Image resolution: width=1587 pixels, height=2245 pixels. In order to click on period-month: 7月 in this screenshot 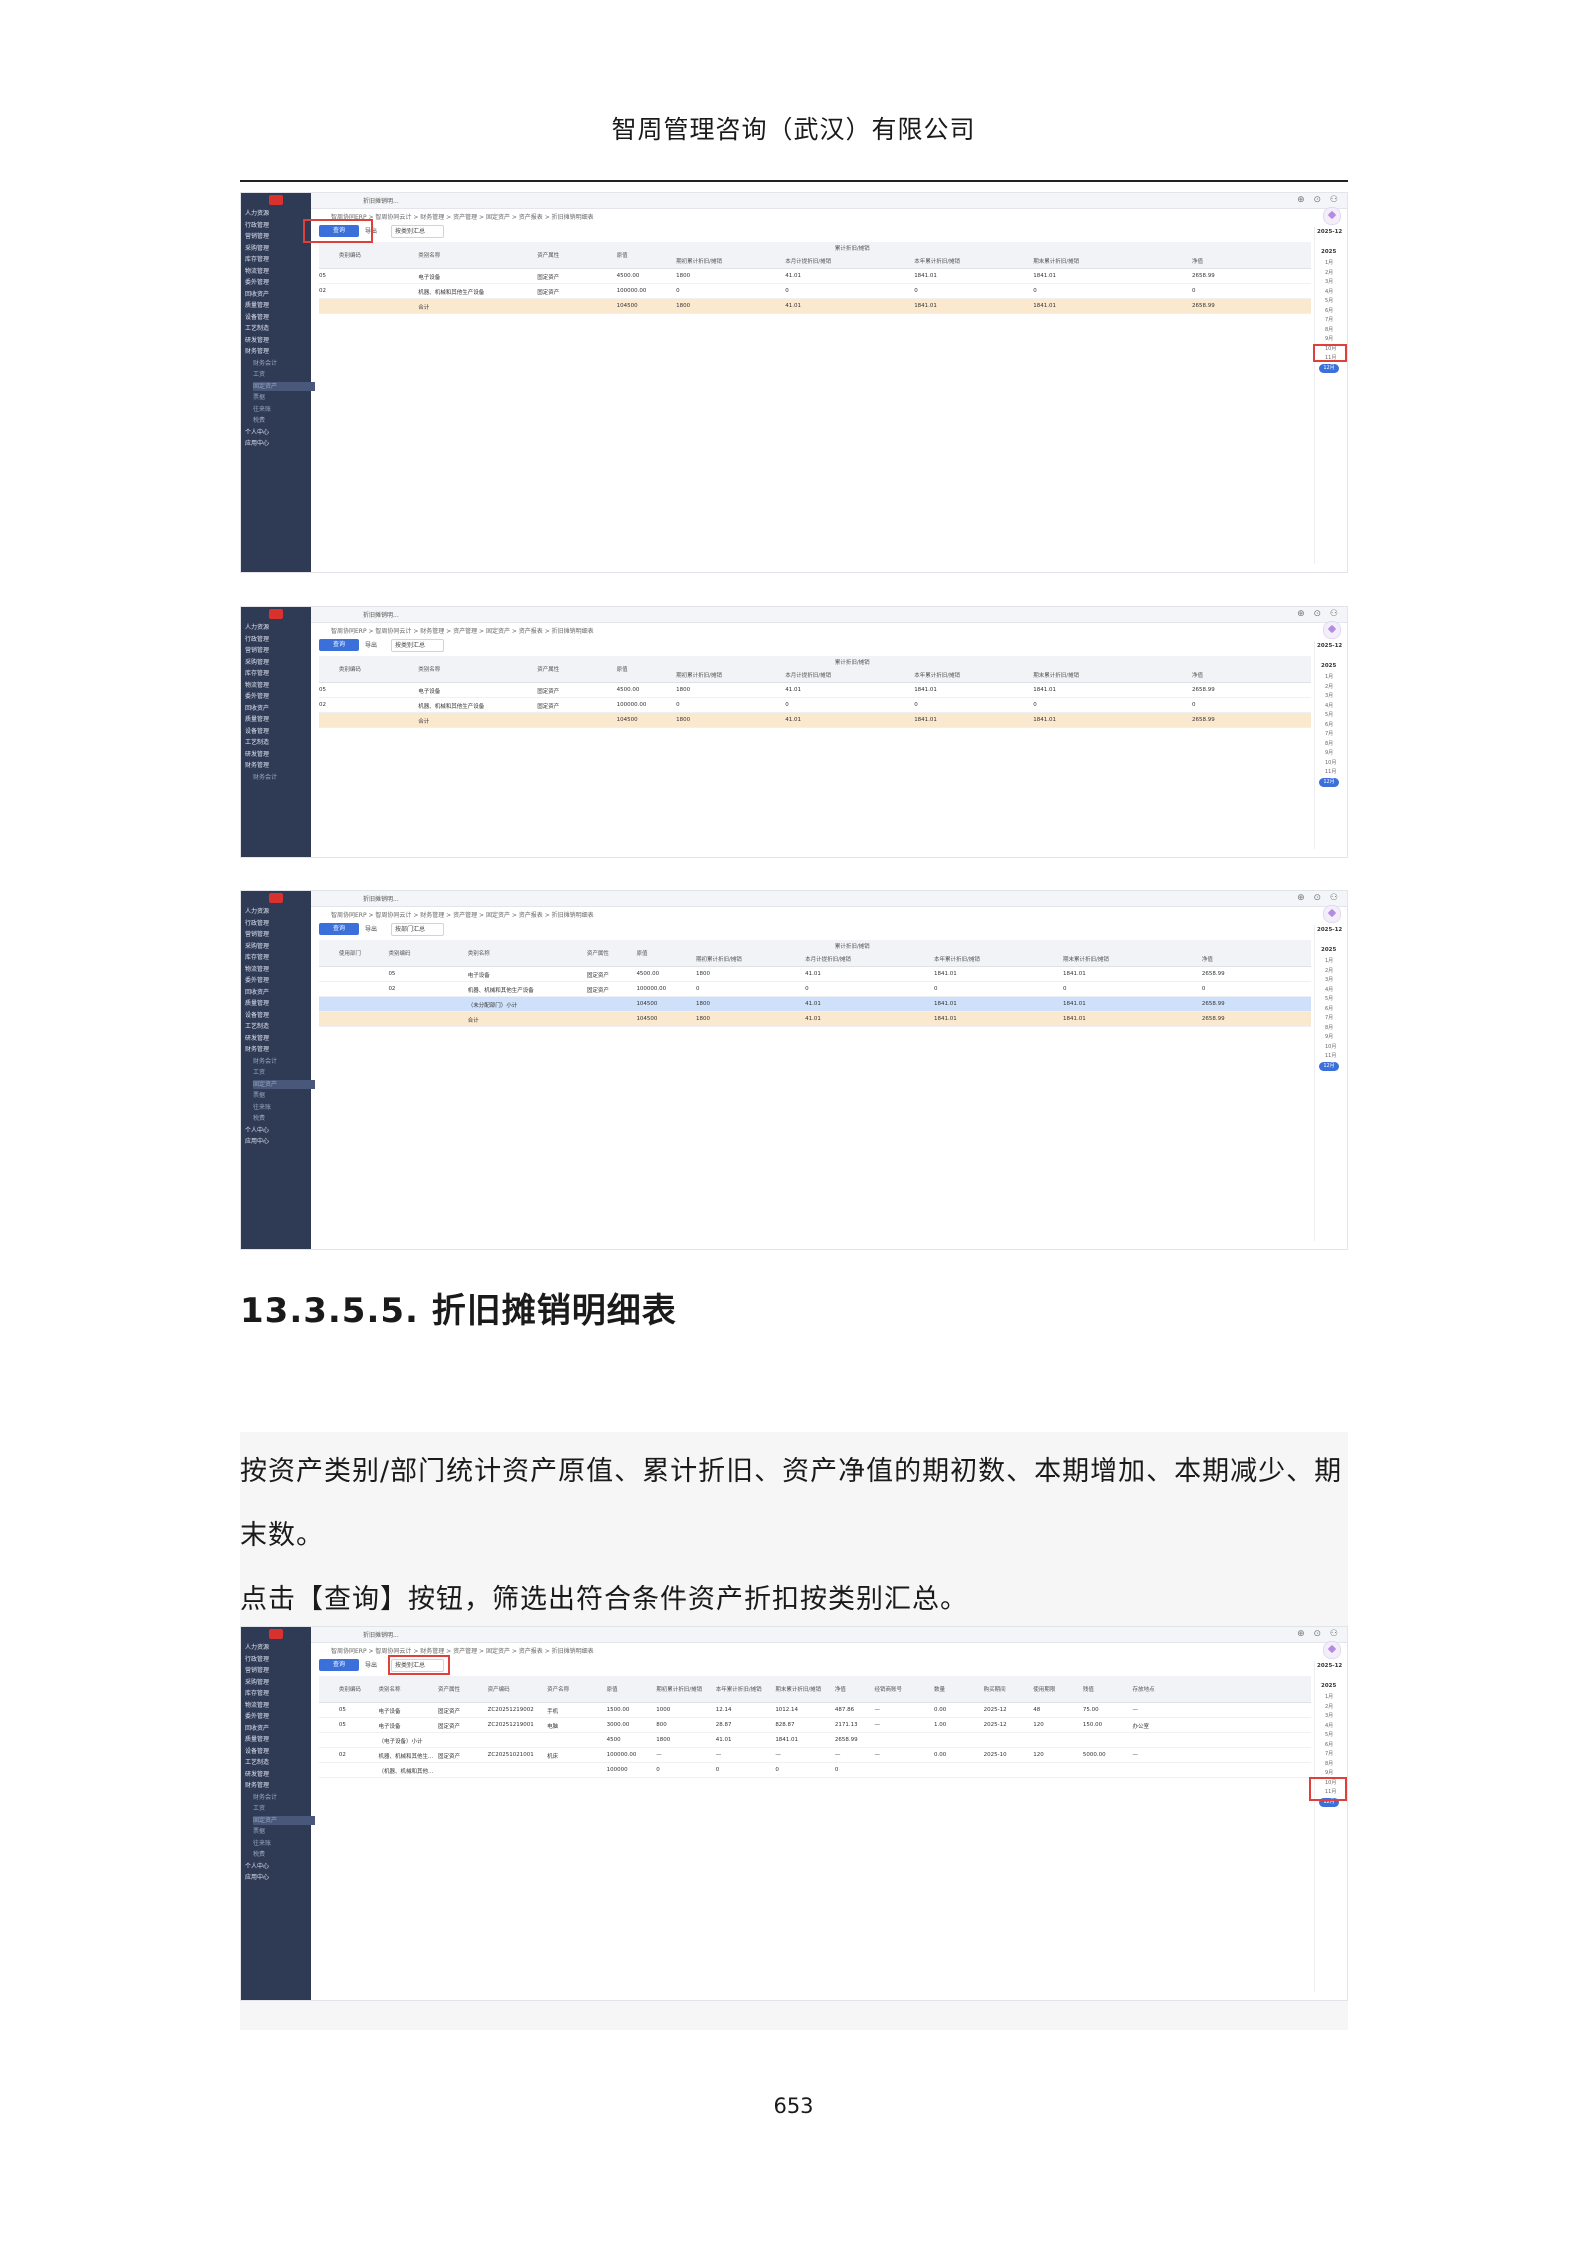, I will do `click(1329, 733)`.